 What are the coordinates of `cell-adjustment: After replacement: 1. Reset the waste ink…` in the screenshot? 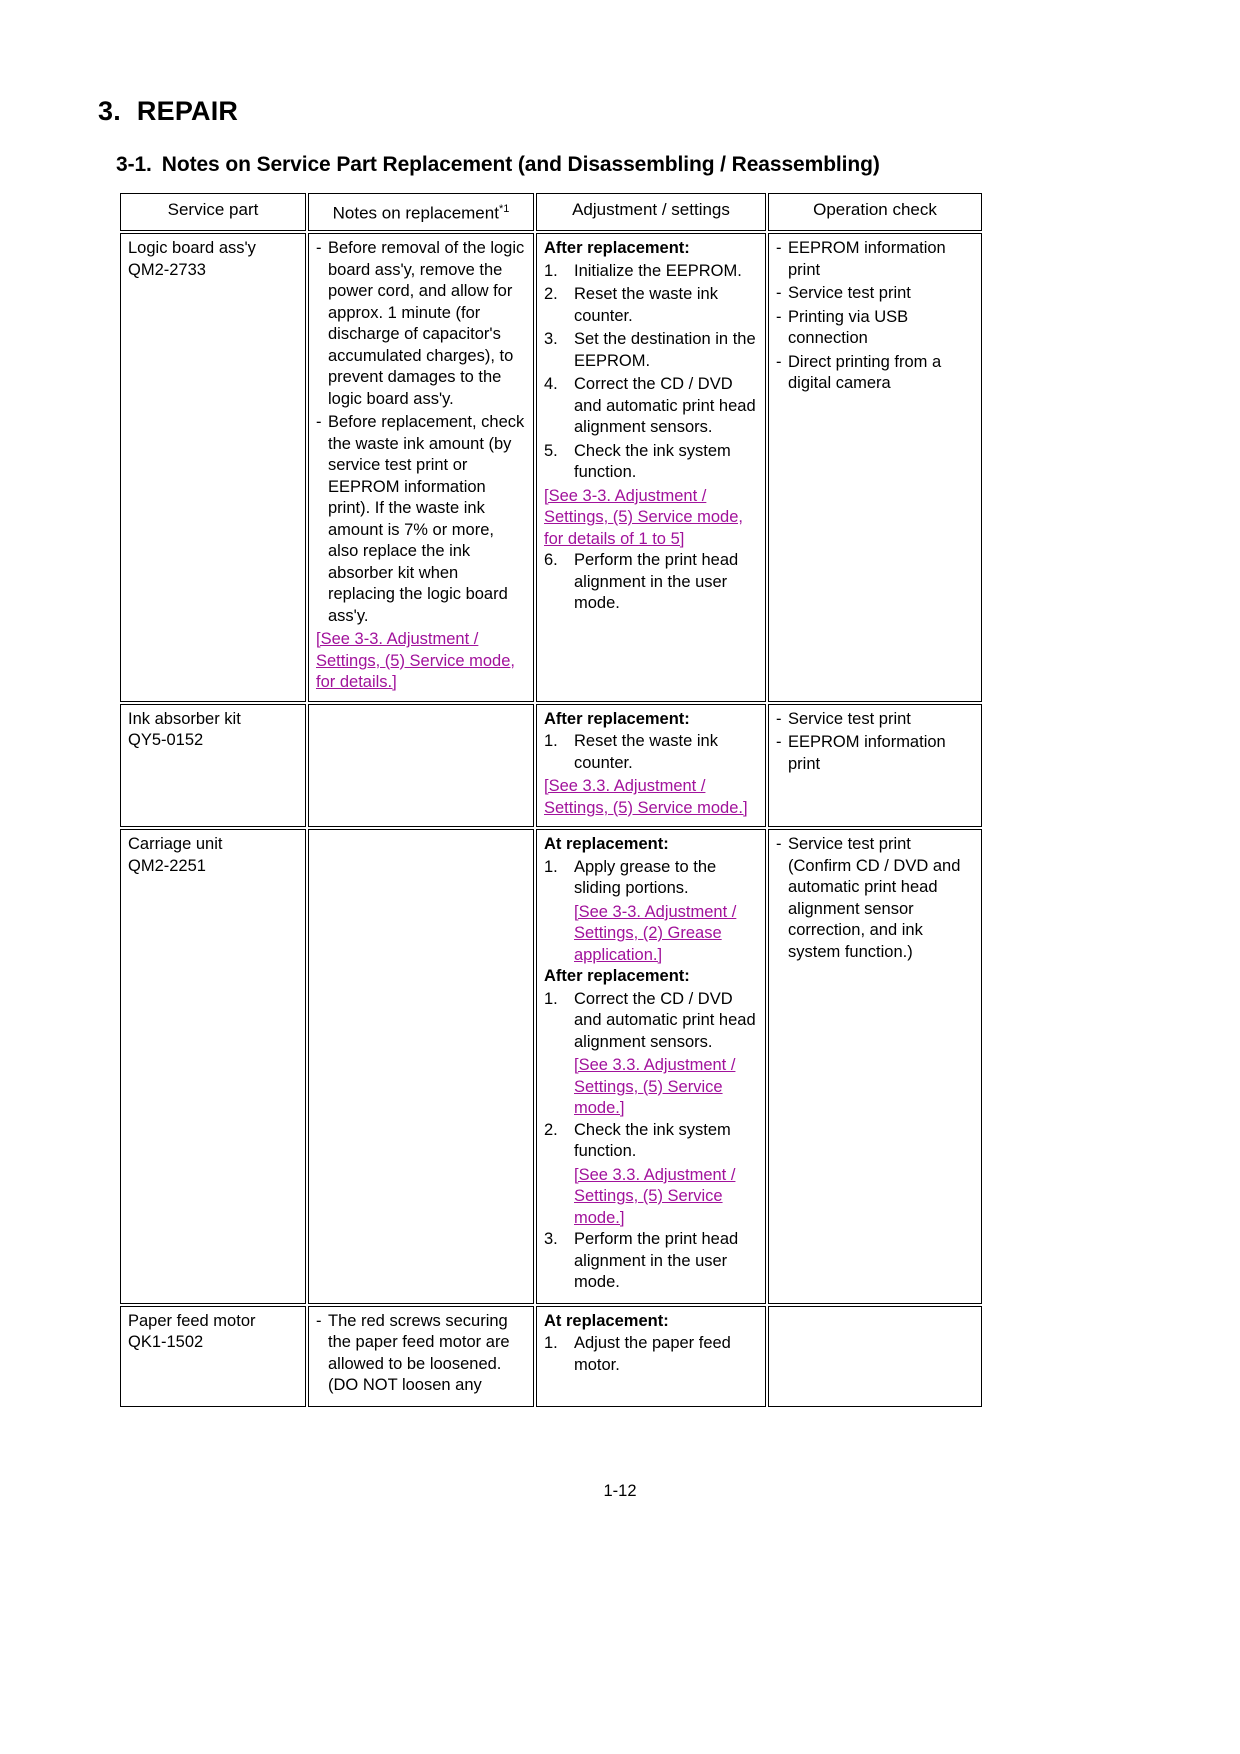 It's located at (651, 765).